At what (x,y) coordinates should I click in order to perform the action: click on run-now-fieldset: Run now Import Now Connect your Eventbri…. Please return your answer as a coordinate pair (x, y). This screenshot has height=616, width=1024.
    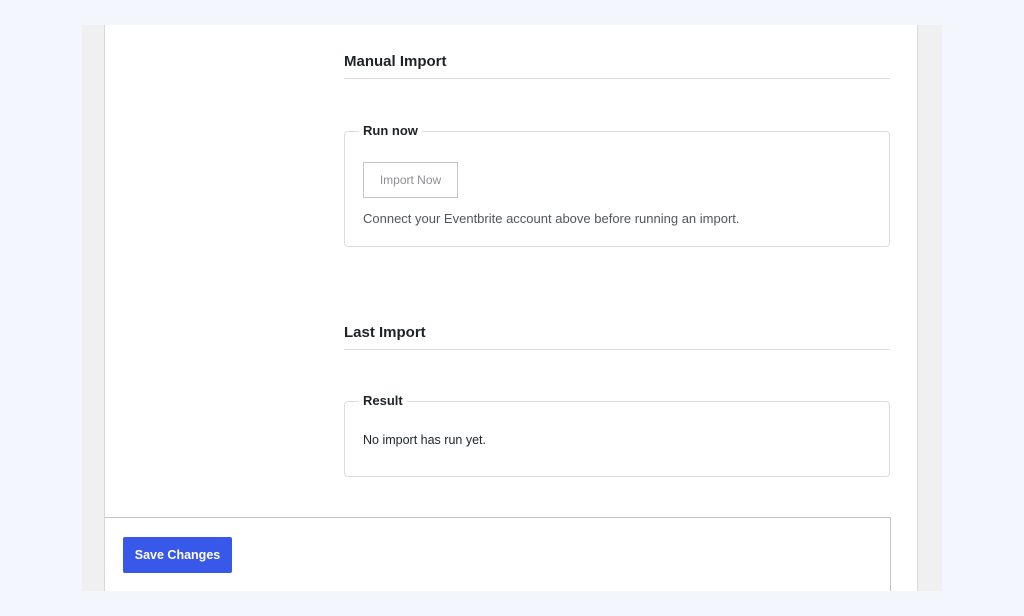
    Looking at the image, I should click on (617, 185).